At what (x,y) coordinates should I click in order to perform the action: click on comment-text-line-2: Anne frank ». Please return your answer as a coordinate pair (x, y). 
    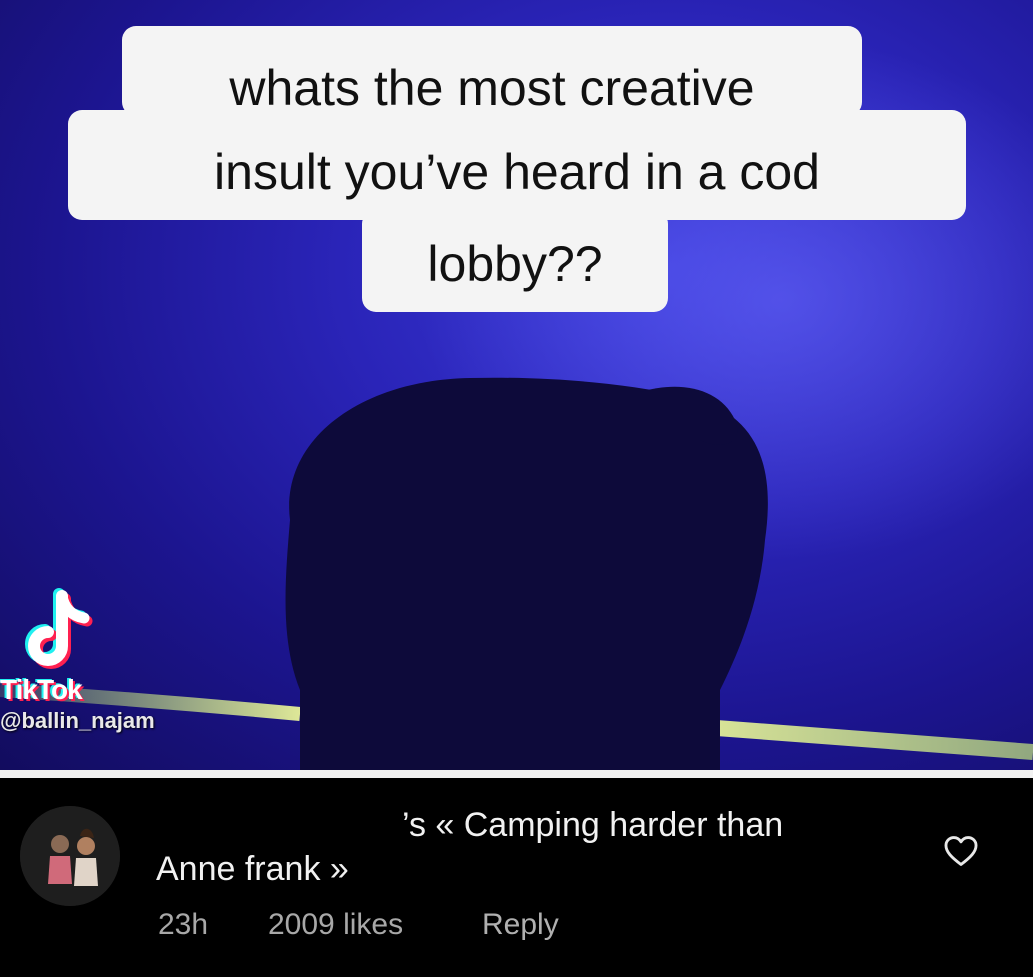
    Looking at the image, I should click on (252, 869).